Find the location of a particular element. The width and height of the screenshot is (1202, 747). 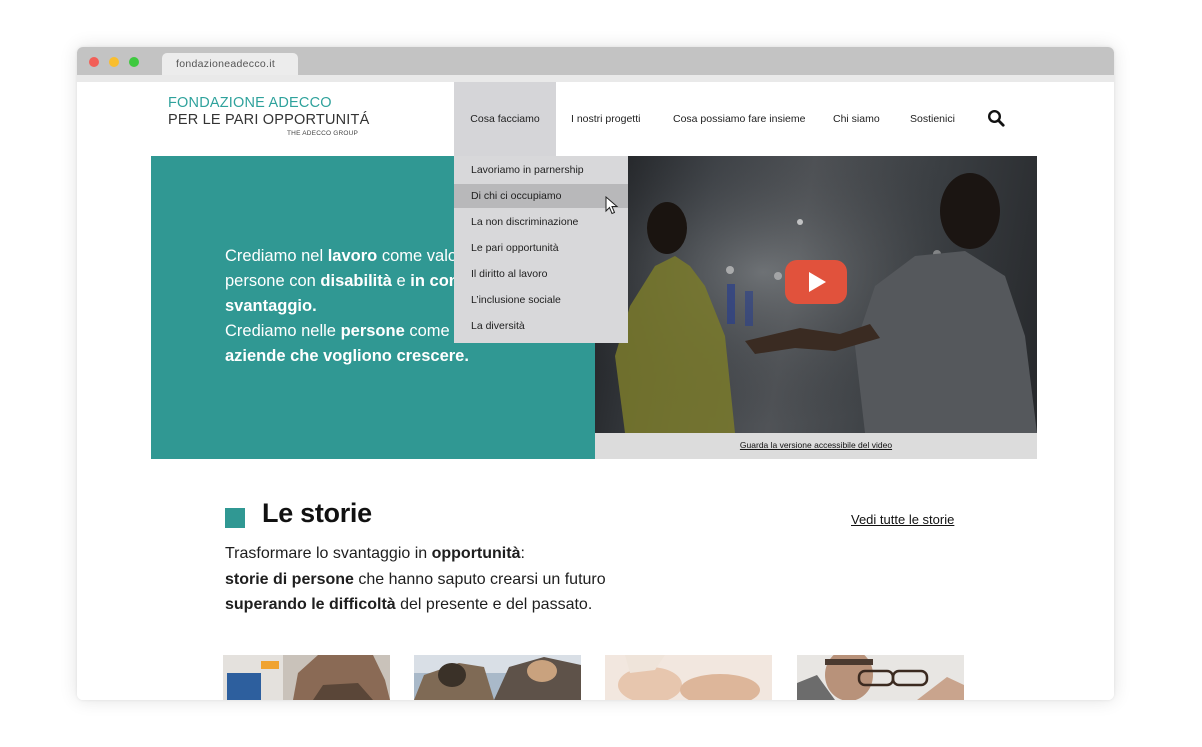

search-icon is located at coordinates (996, 118).